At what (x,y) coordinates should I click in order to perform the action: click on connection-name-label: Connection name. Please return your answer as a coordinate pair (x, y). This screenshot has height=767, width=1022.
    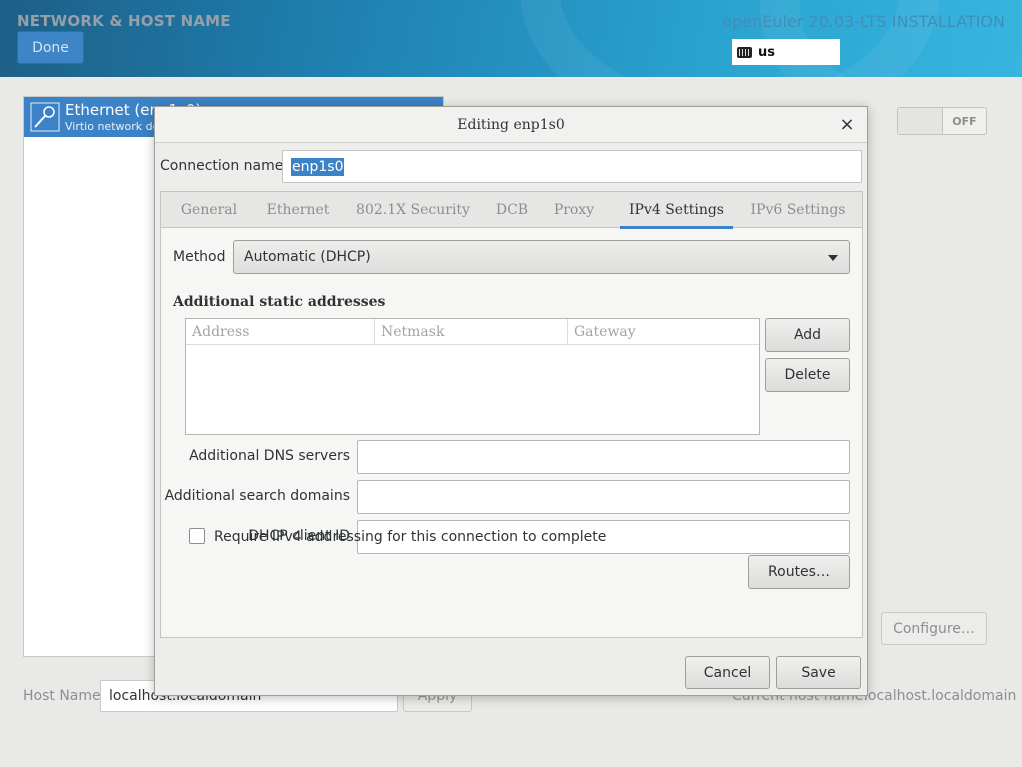
    Looking at the image, I should click on (222, 166).